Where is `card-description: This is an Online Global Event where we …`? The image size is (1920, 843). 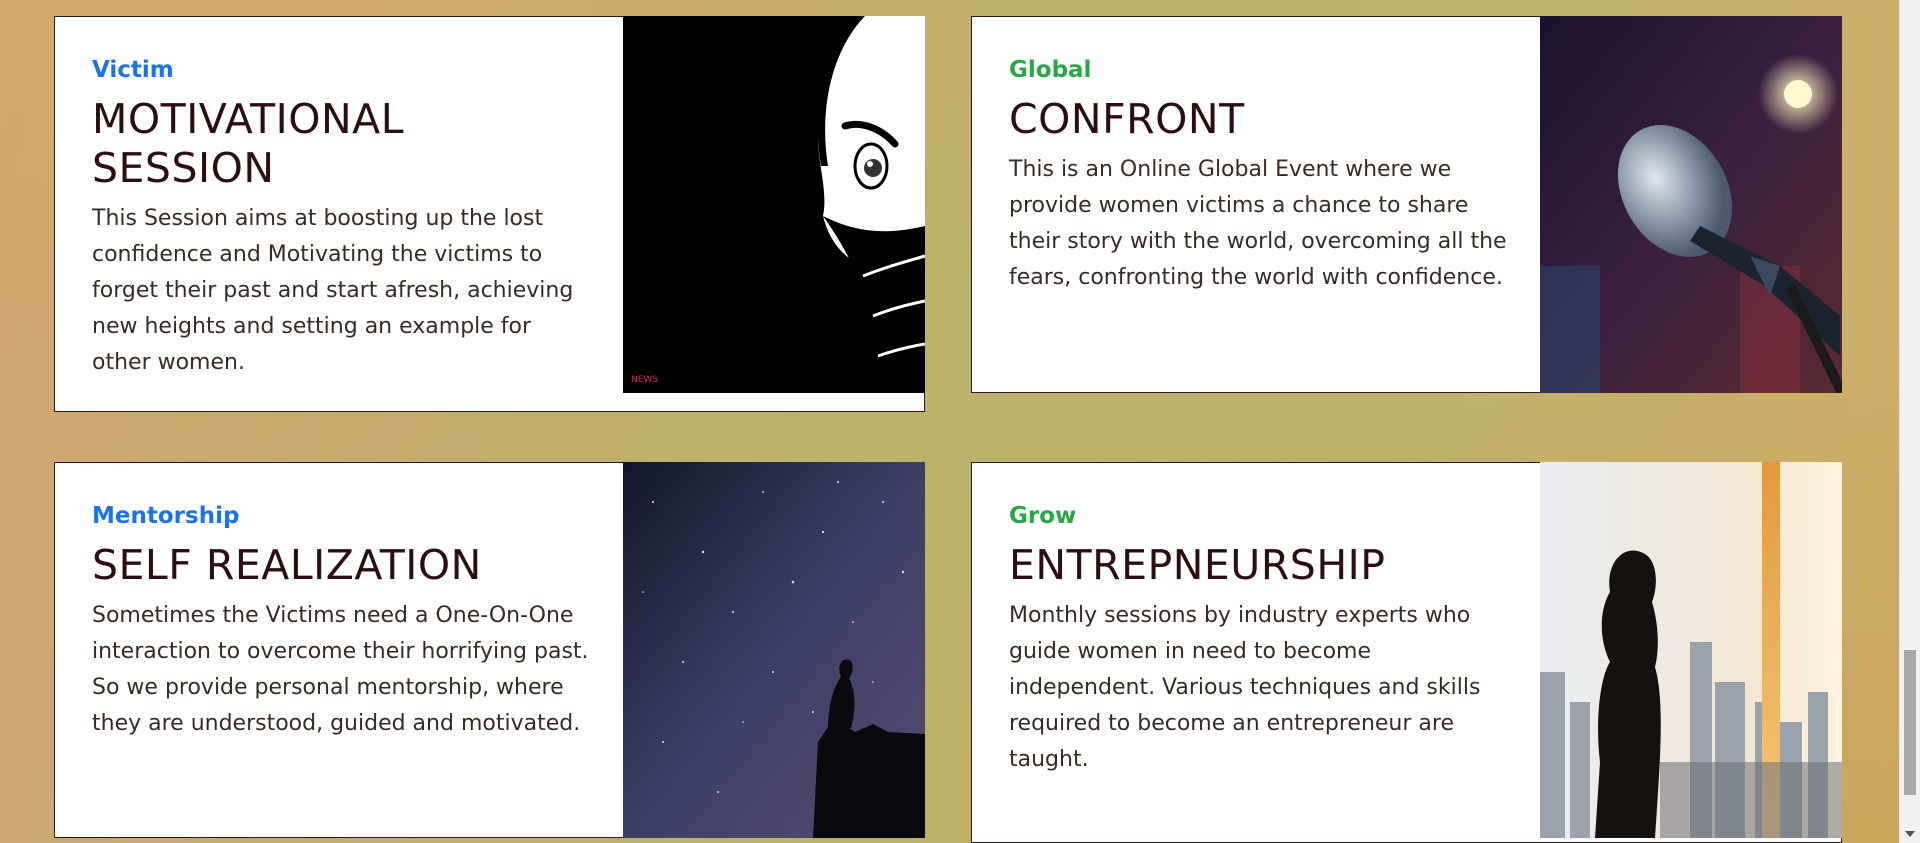
card-description: This is an Online Global Event where we … is located at coordinates (1258, 223).